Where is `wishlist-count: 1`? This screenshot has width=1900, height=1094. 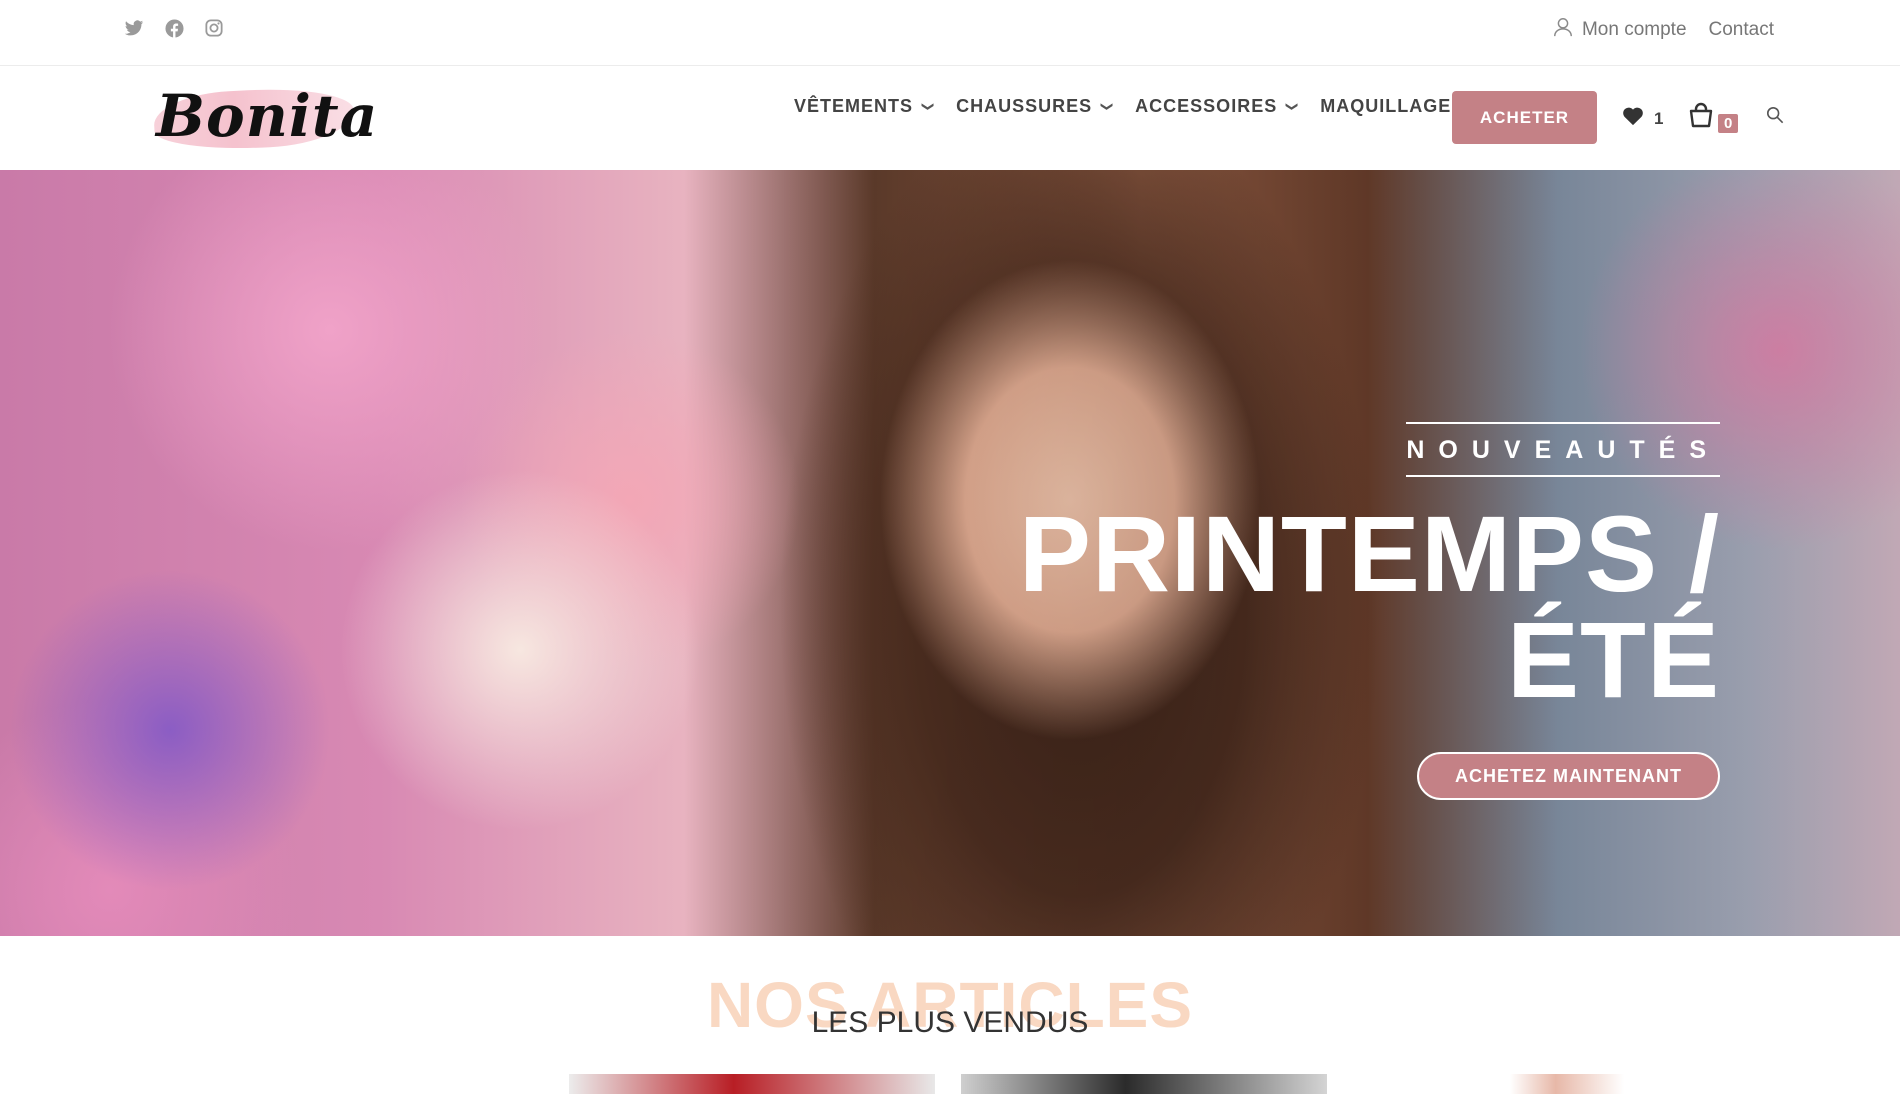
wishlist-count: 1 is located at coordinates (1659, 118).